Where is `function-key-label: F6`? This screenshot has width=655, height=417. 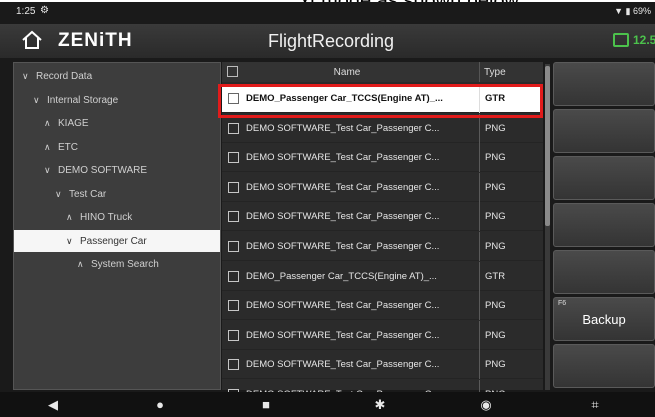
function-key-label: F6 is located at coordinates (562, 303).